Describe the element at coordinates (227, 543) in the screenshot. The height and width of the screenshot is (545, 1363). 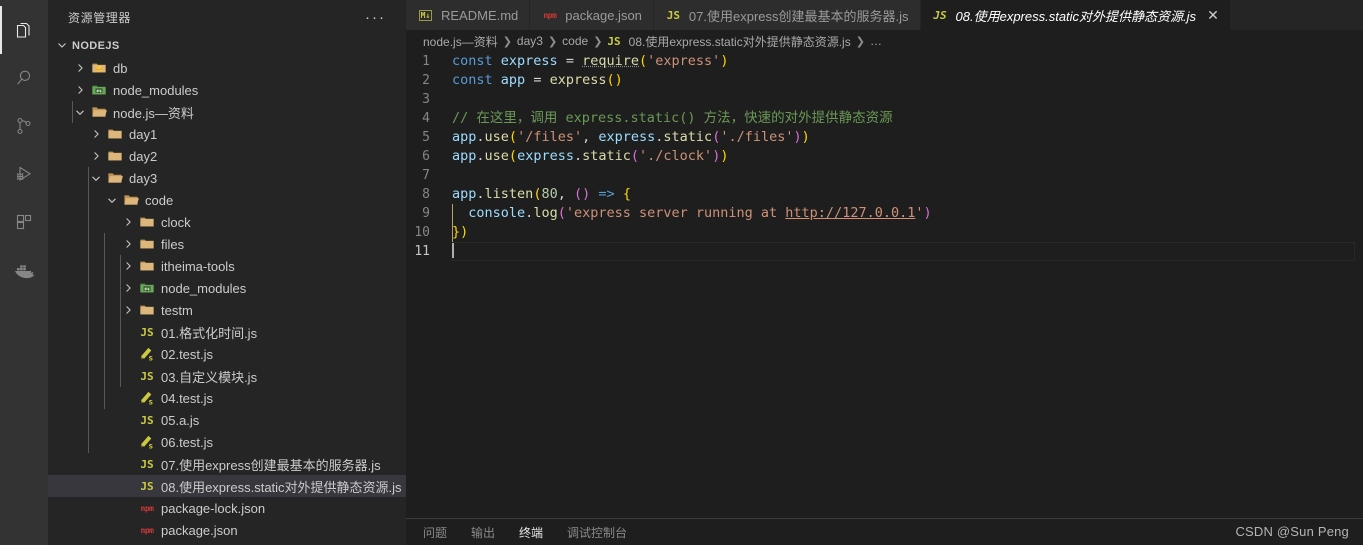
I see `tree-folder-row: ppt` at that location.